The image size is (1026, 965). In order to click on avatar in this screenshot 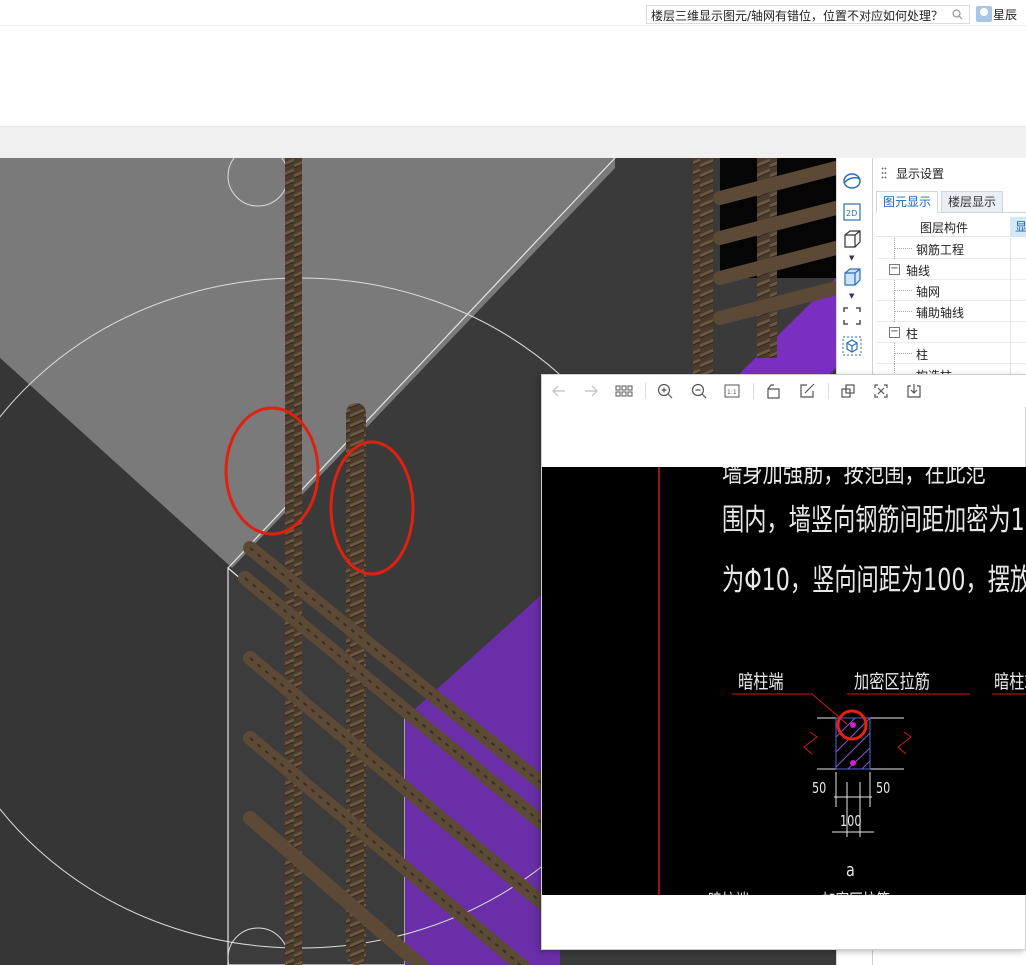, I will do `click(984, 14)`.